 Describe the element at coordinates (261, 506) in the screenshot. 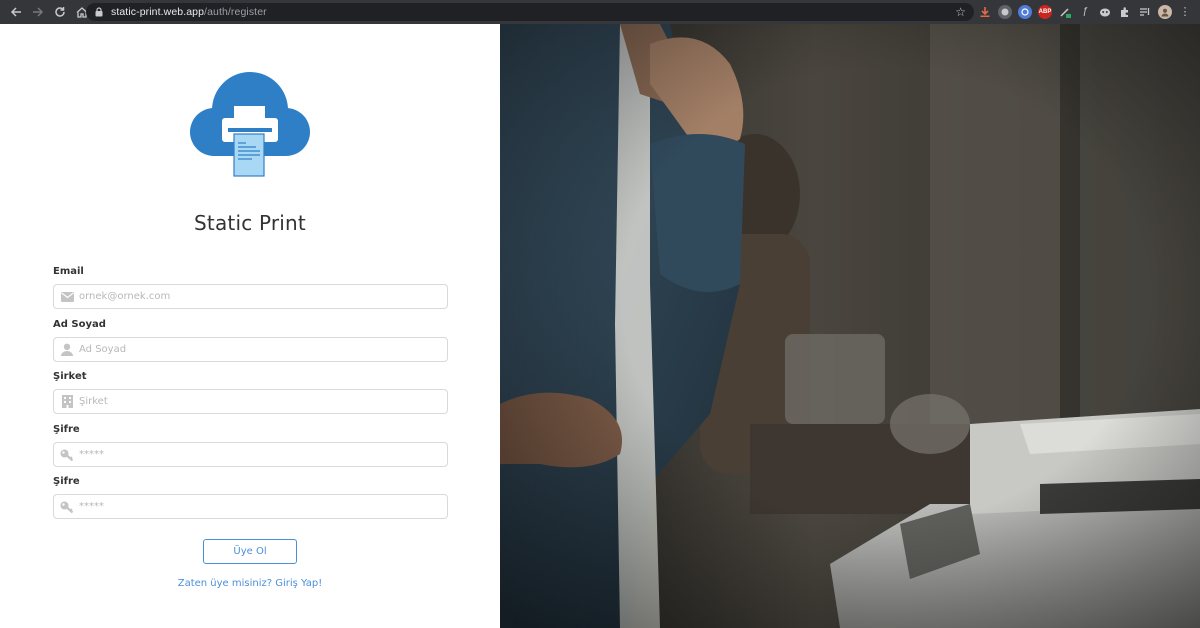

I see `password-confirm-input` at that location.